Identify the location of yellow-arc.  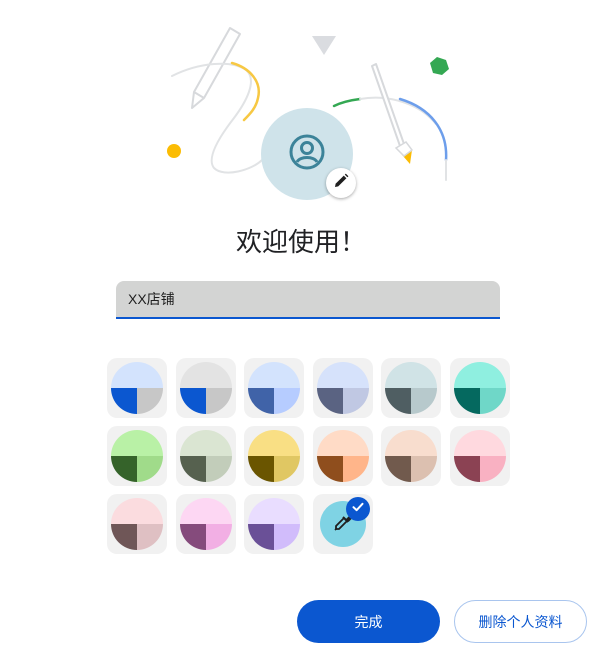
(245, 91).